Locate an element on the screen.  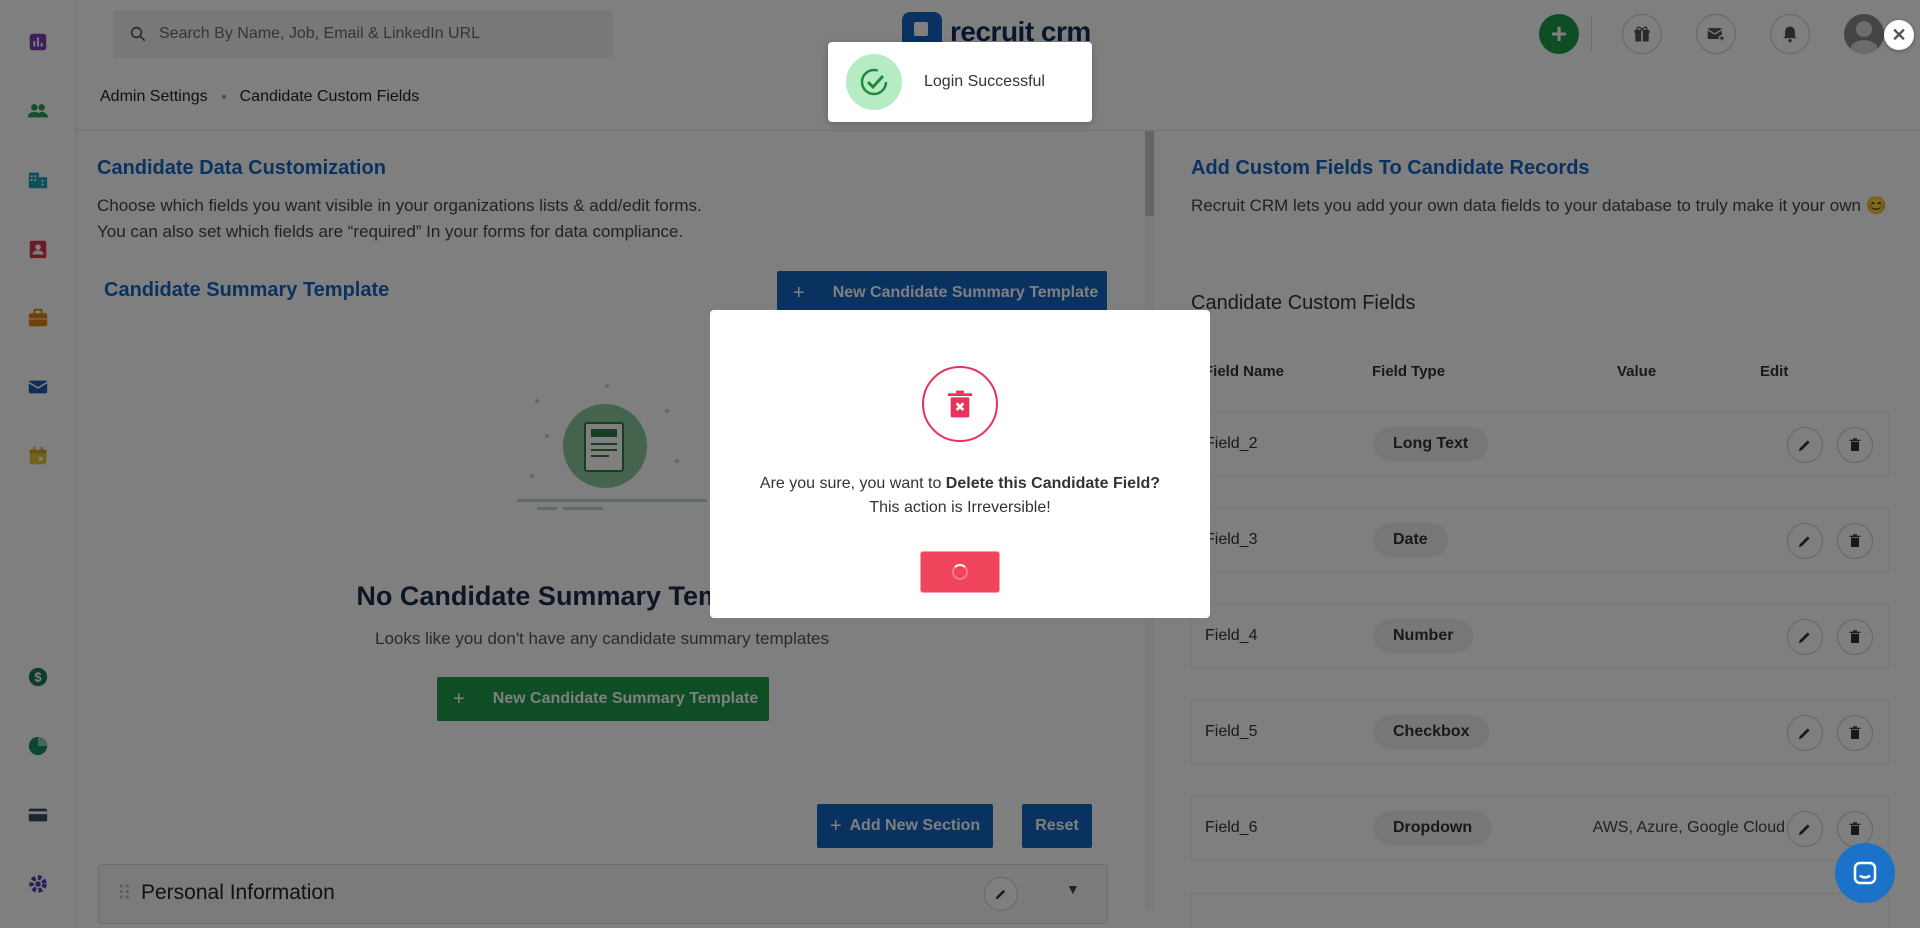
toast-message: Login Successful is located at coordinates (984, 81).